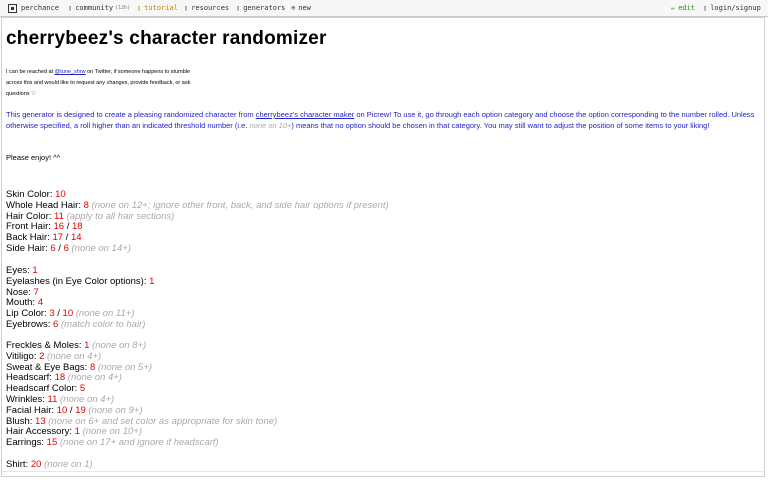 This screenshot has height=480, width=768. What do you see at coordinates (77, 227) in the screenshot?
I see `roll-value-secondary: 18` at bounding box center [77, 227].